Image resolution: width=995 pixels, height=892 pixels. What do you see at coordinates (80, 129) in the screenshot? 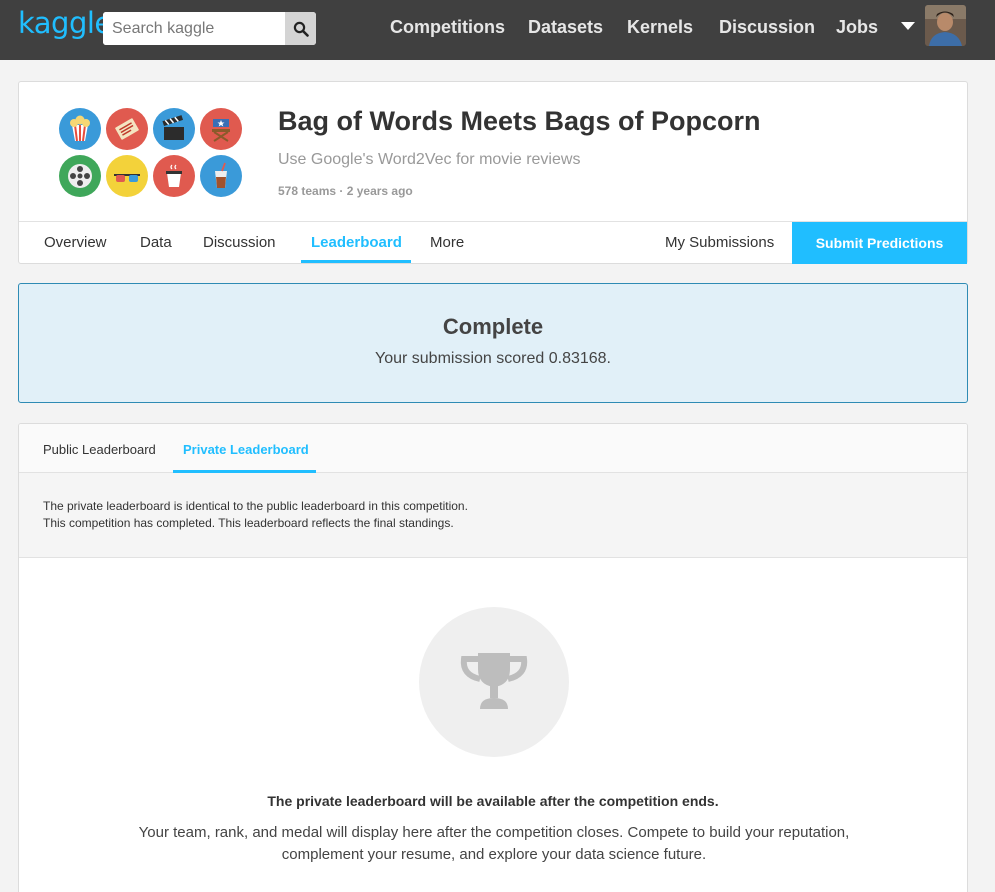
I see `popcorn-icon` at bounding box center [80, 129].